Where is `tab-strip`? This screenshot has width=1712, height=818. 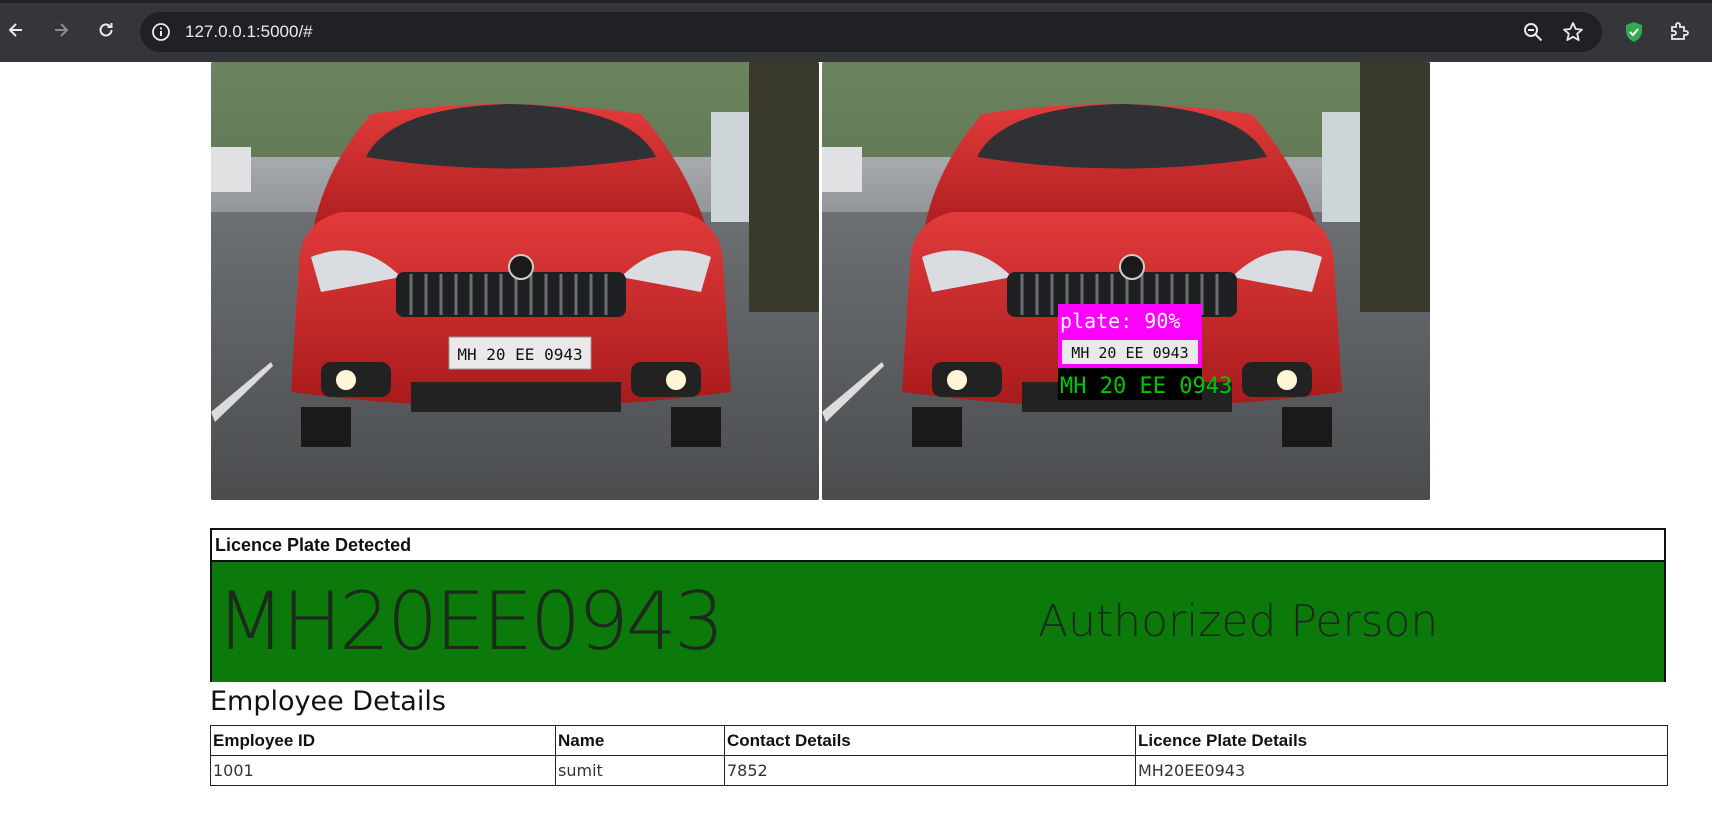 tab-strip is located at coordinates (856, 1).